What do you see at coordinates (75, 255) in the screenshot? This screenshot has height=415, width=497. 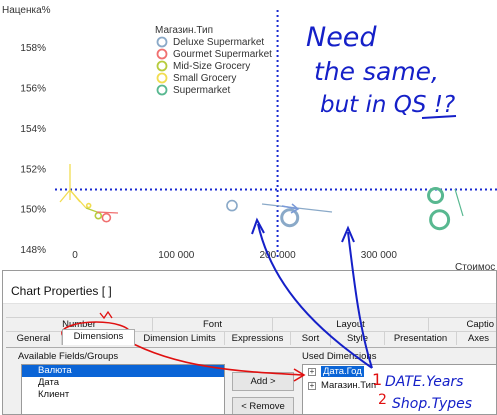 I see `x-tick-label: 0` at bounding box center [75, 255].